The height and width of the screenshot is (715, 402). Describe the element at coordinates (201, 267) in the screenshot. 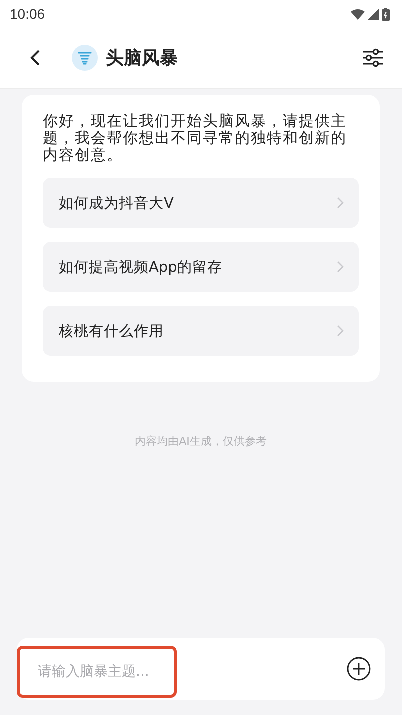

I see `suggestion-item: 如何提高视频App的留存` at that location.